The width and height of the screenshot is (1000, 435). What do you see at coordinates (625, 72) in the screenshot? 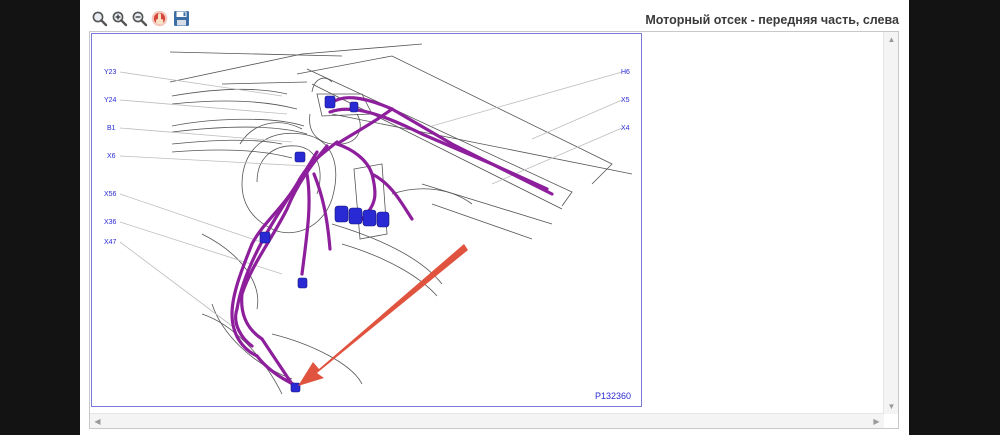
I see `callout-label: H6` at bounding box center [625, 72].